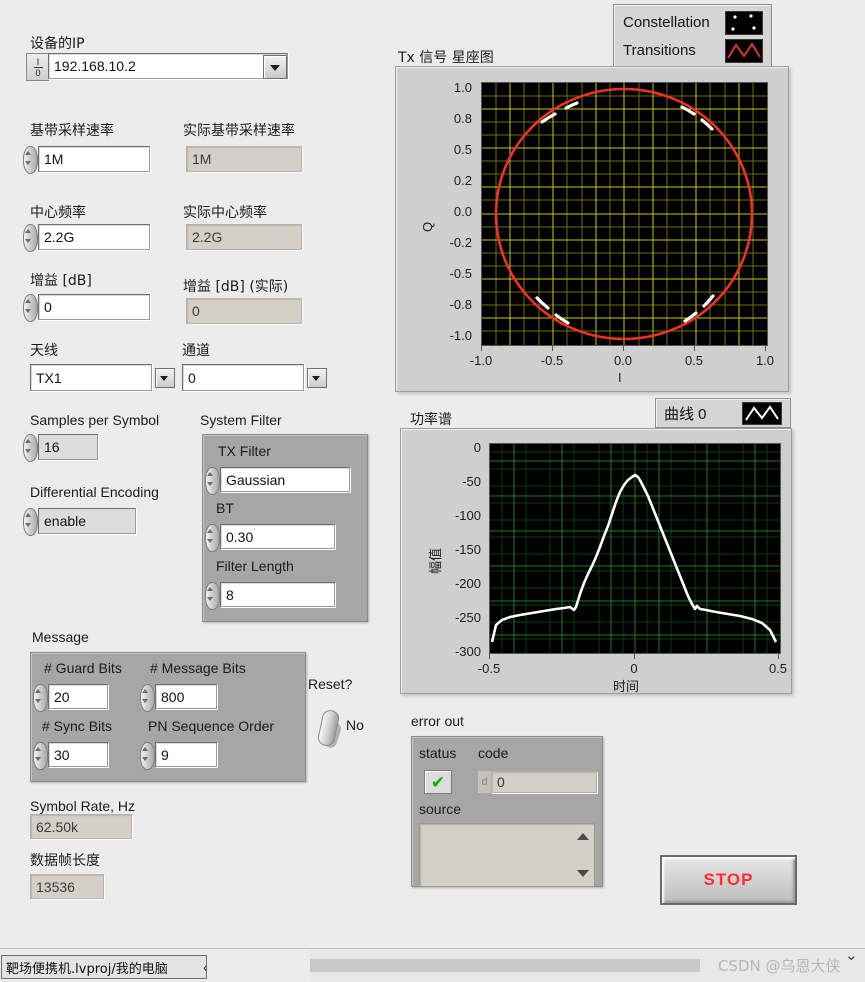 This screenshot has width=865, height=982. Describe the element at coordinates (147, 698) in the screenshot. I see `message-bits-stepper` at that location.